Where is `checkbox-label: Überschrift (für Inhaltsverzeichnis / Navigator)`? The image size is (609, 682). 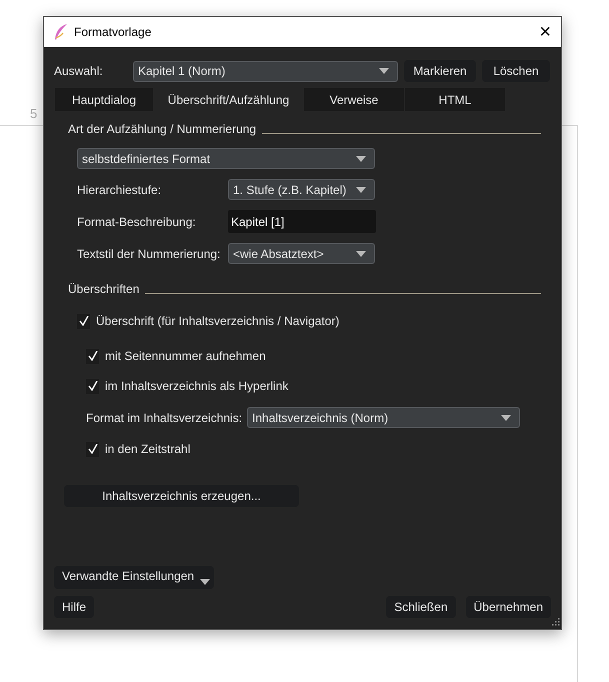
checkbox-label: Überschrift (für Inhaltsverzeichnis / Navigator) is located at coordinates (218, 321).